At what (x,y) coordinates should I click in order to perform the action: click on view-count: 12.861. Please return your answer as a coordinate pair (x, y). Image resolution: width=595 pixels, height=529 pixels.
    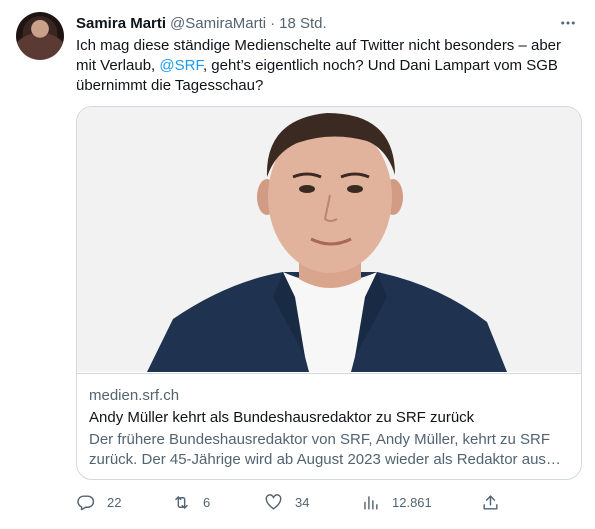
    Looking at the image, I should click on (412, 502).